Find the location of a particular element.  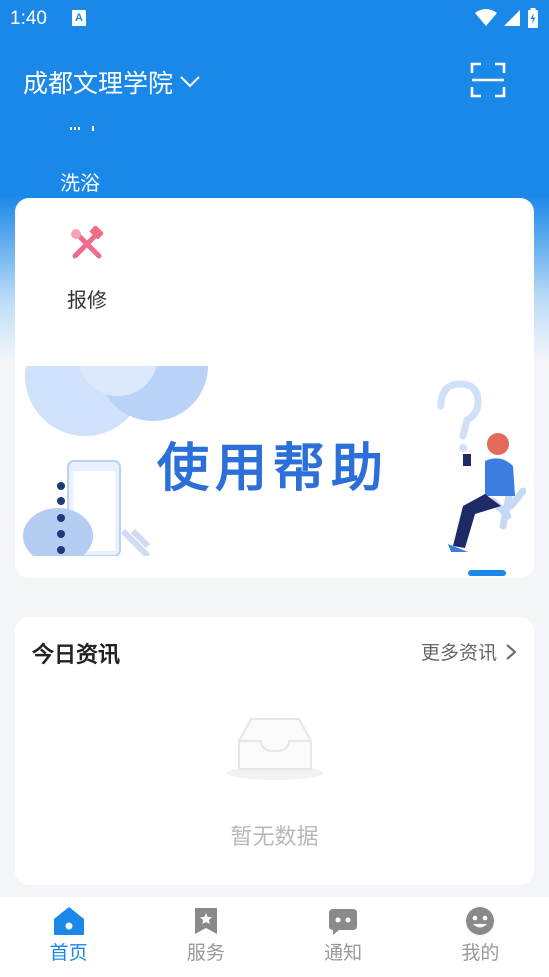

tab-notice: 通知 is located at coordinates (343, 937).